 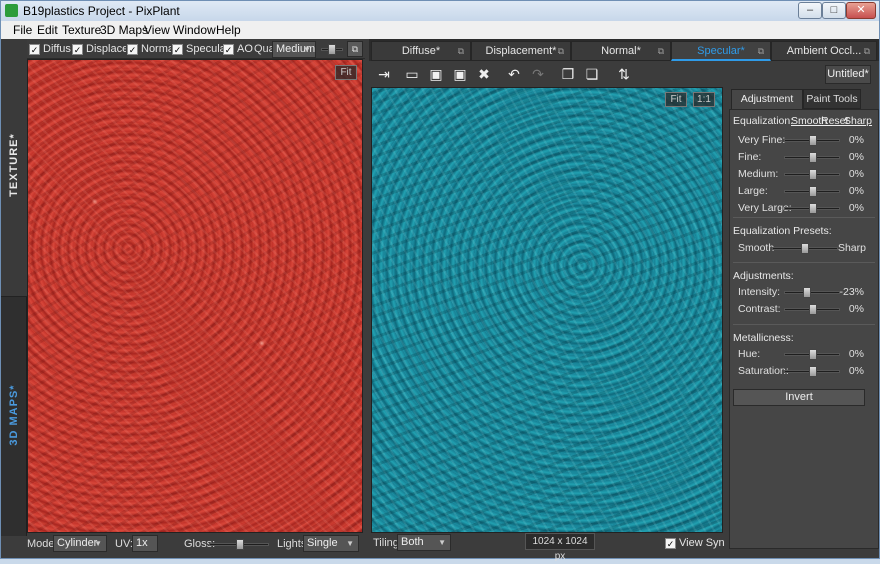 I want to click on tab-specular: Specular* ⧉, so click(x=721, y=51).